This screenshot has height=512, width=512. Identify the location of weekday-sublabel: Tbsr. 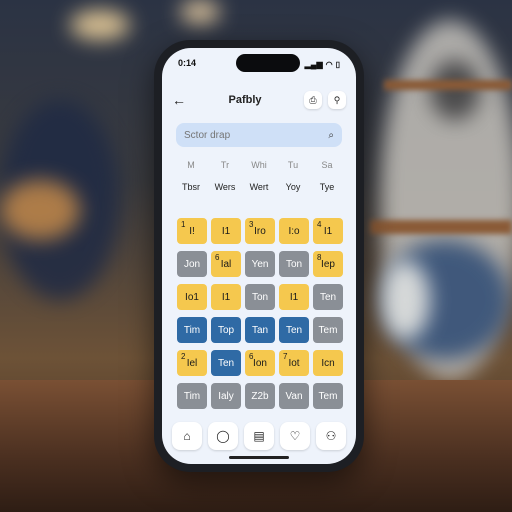
(191, 187).